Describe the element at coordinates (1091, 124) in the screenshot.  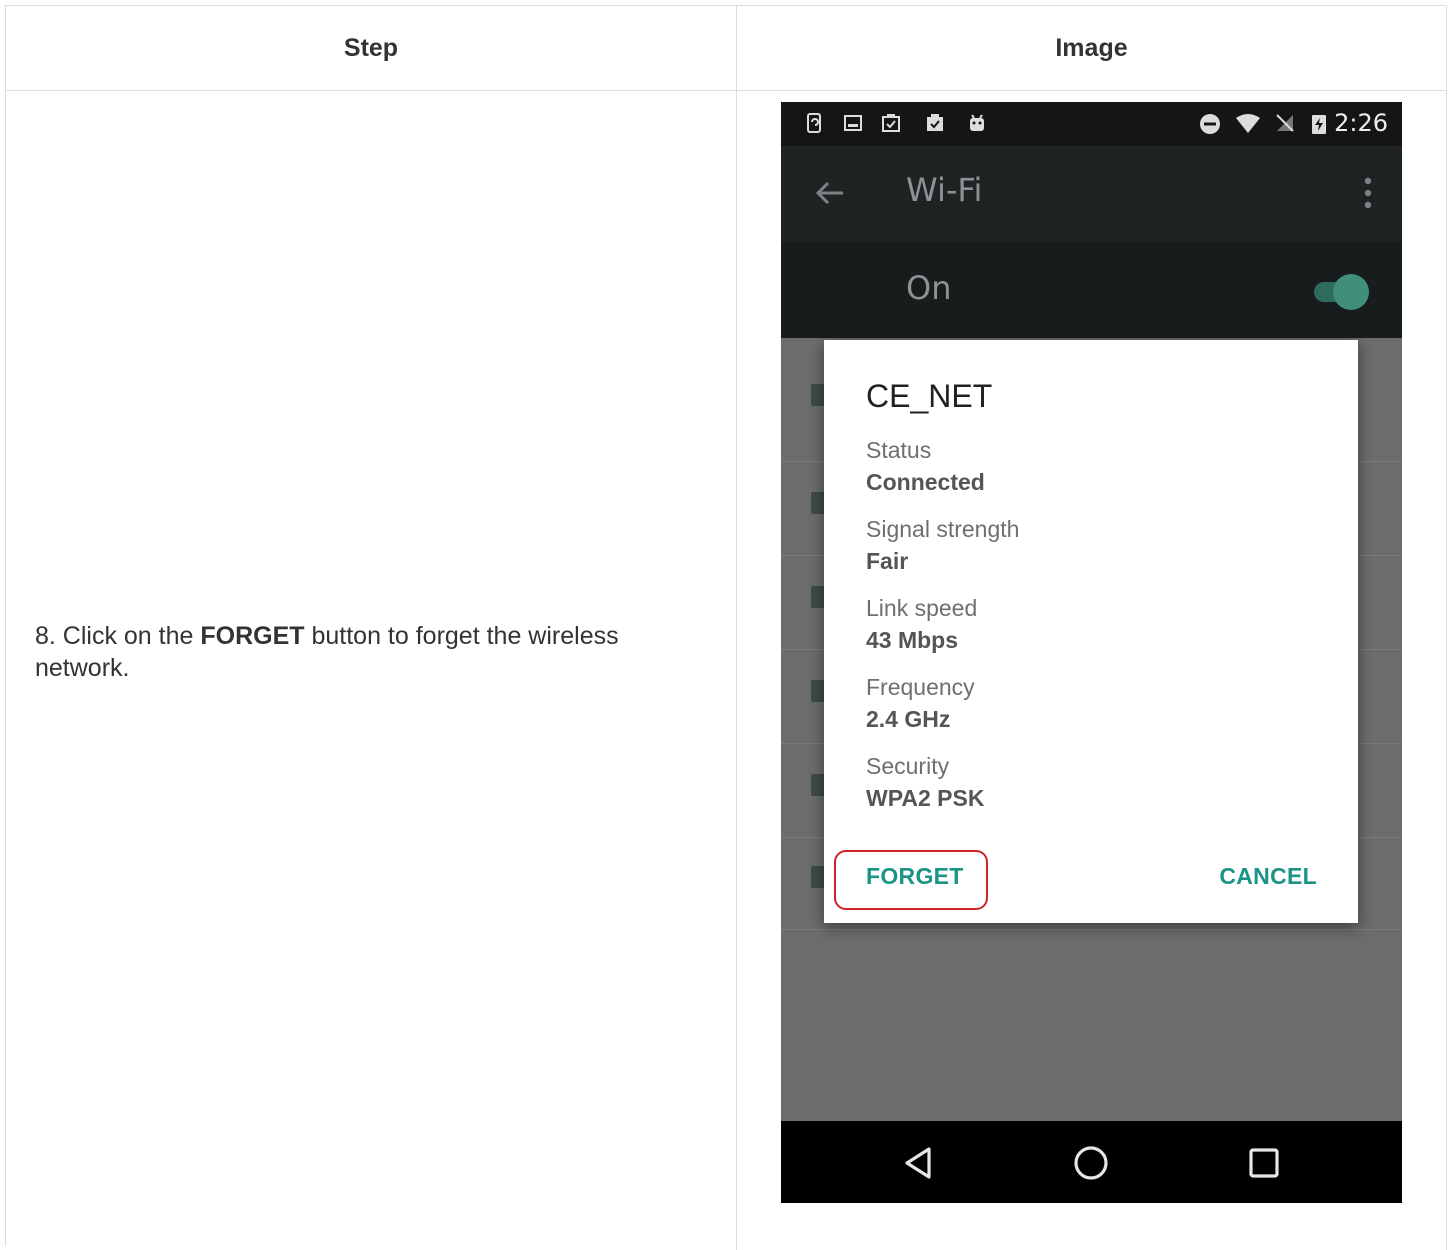
I see `status-bar: 2:26` at that location.